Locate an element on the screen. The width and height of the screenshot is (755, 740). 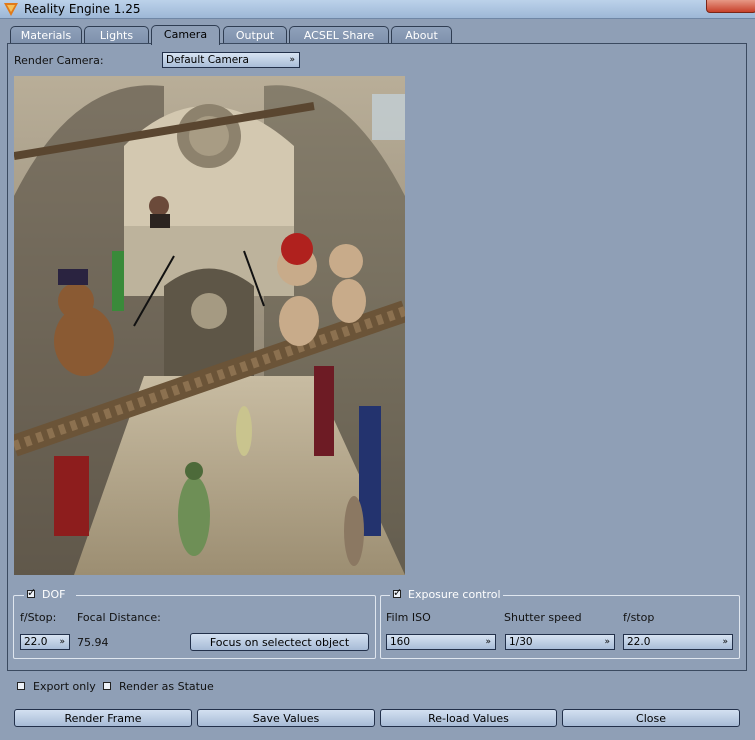
render-frame-button: Render Frame is located at coordinates (103, 718).